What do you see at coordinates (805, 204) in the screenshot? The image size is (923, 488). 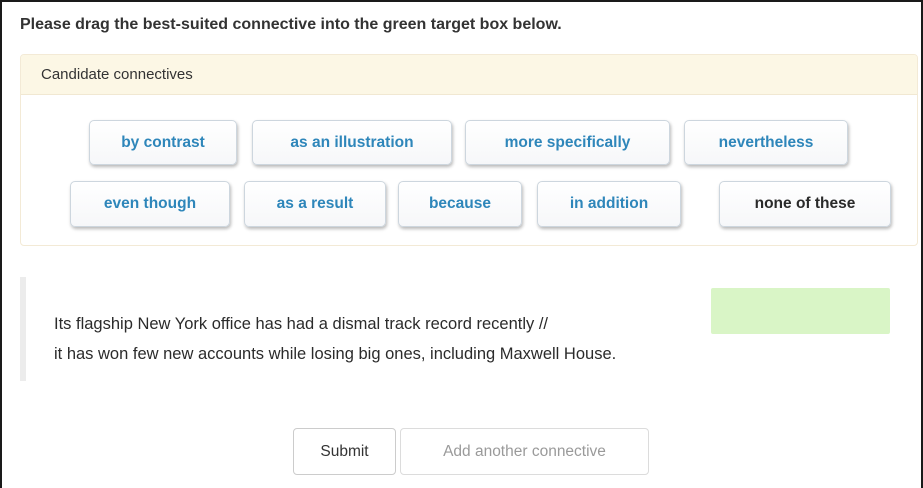 I see `connective-none-of-these: none of these` at bounding box center [805, 204].